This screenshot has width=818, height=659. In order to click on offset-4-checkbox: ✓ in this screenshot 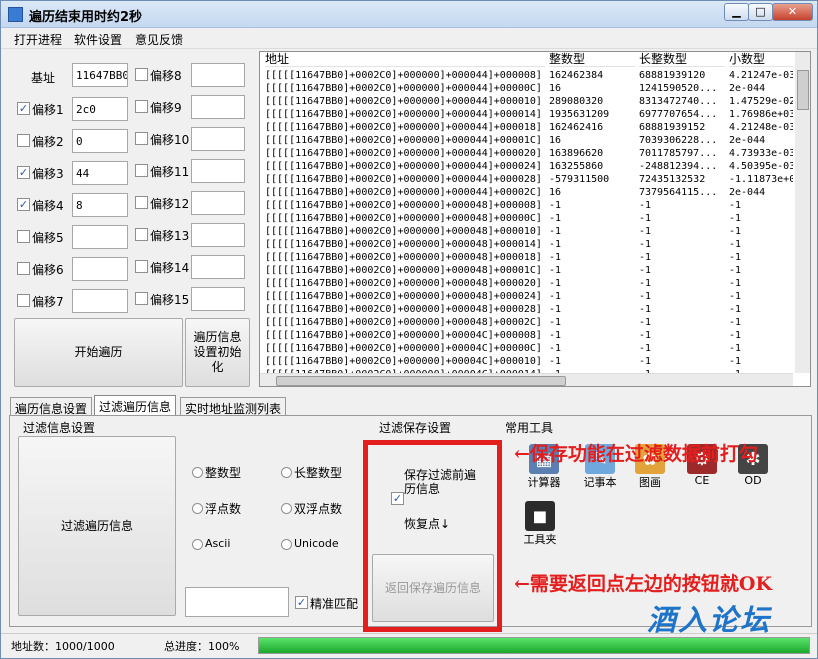, I will do `click(23, 204)`.